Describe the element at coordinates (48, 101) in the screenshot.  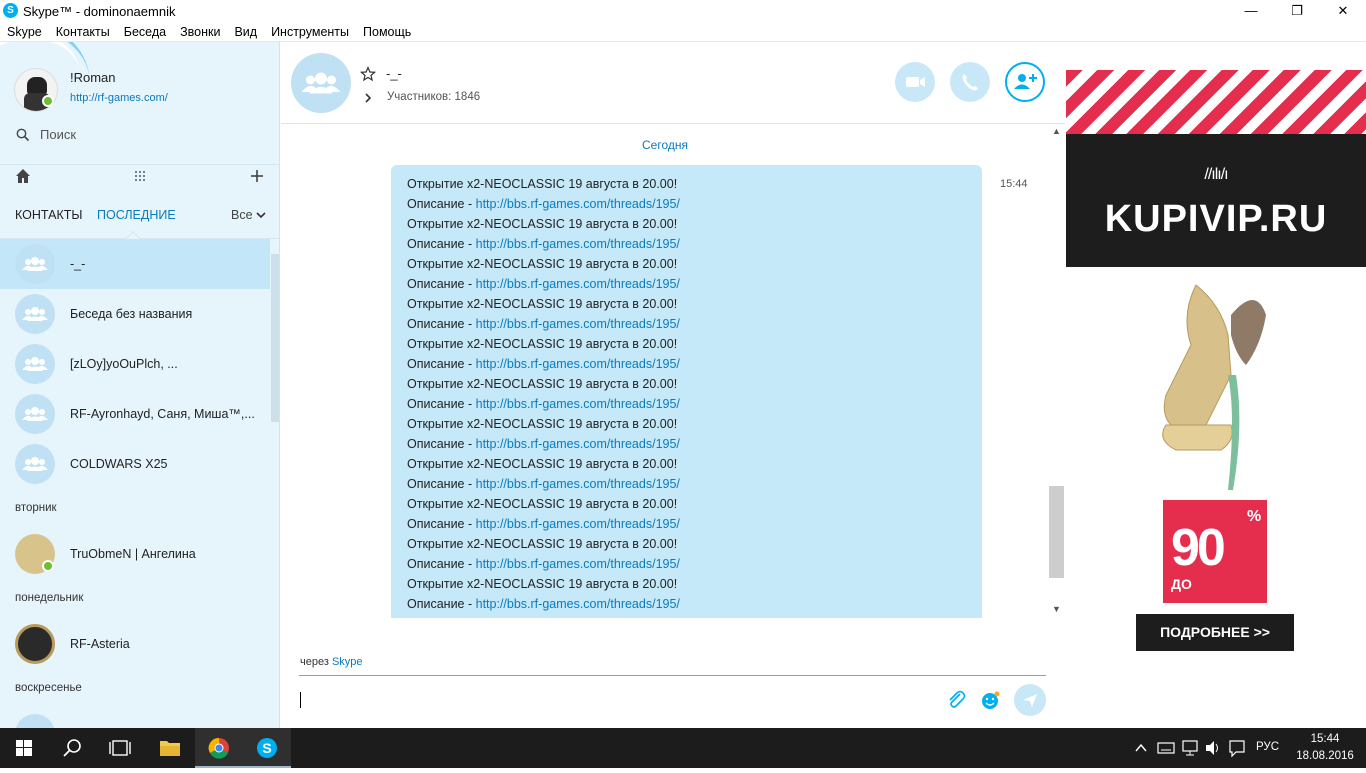
I see `online-status-icon` at that location.